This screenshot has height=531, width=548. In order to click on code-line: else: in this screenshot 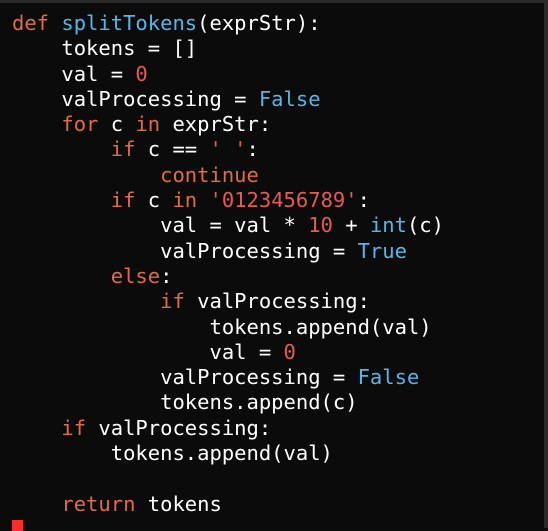, I will do `click(228, 276)`.